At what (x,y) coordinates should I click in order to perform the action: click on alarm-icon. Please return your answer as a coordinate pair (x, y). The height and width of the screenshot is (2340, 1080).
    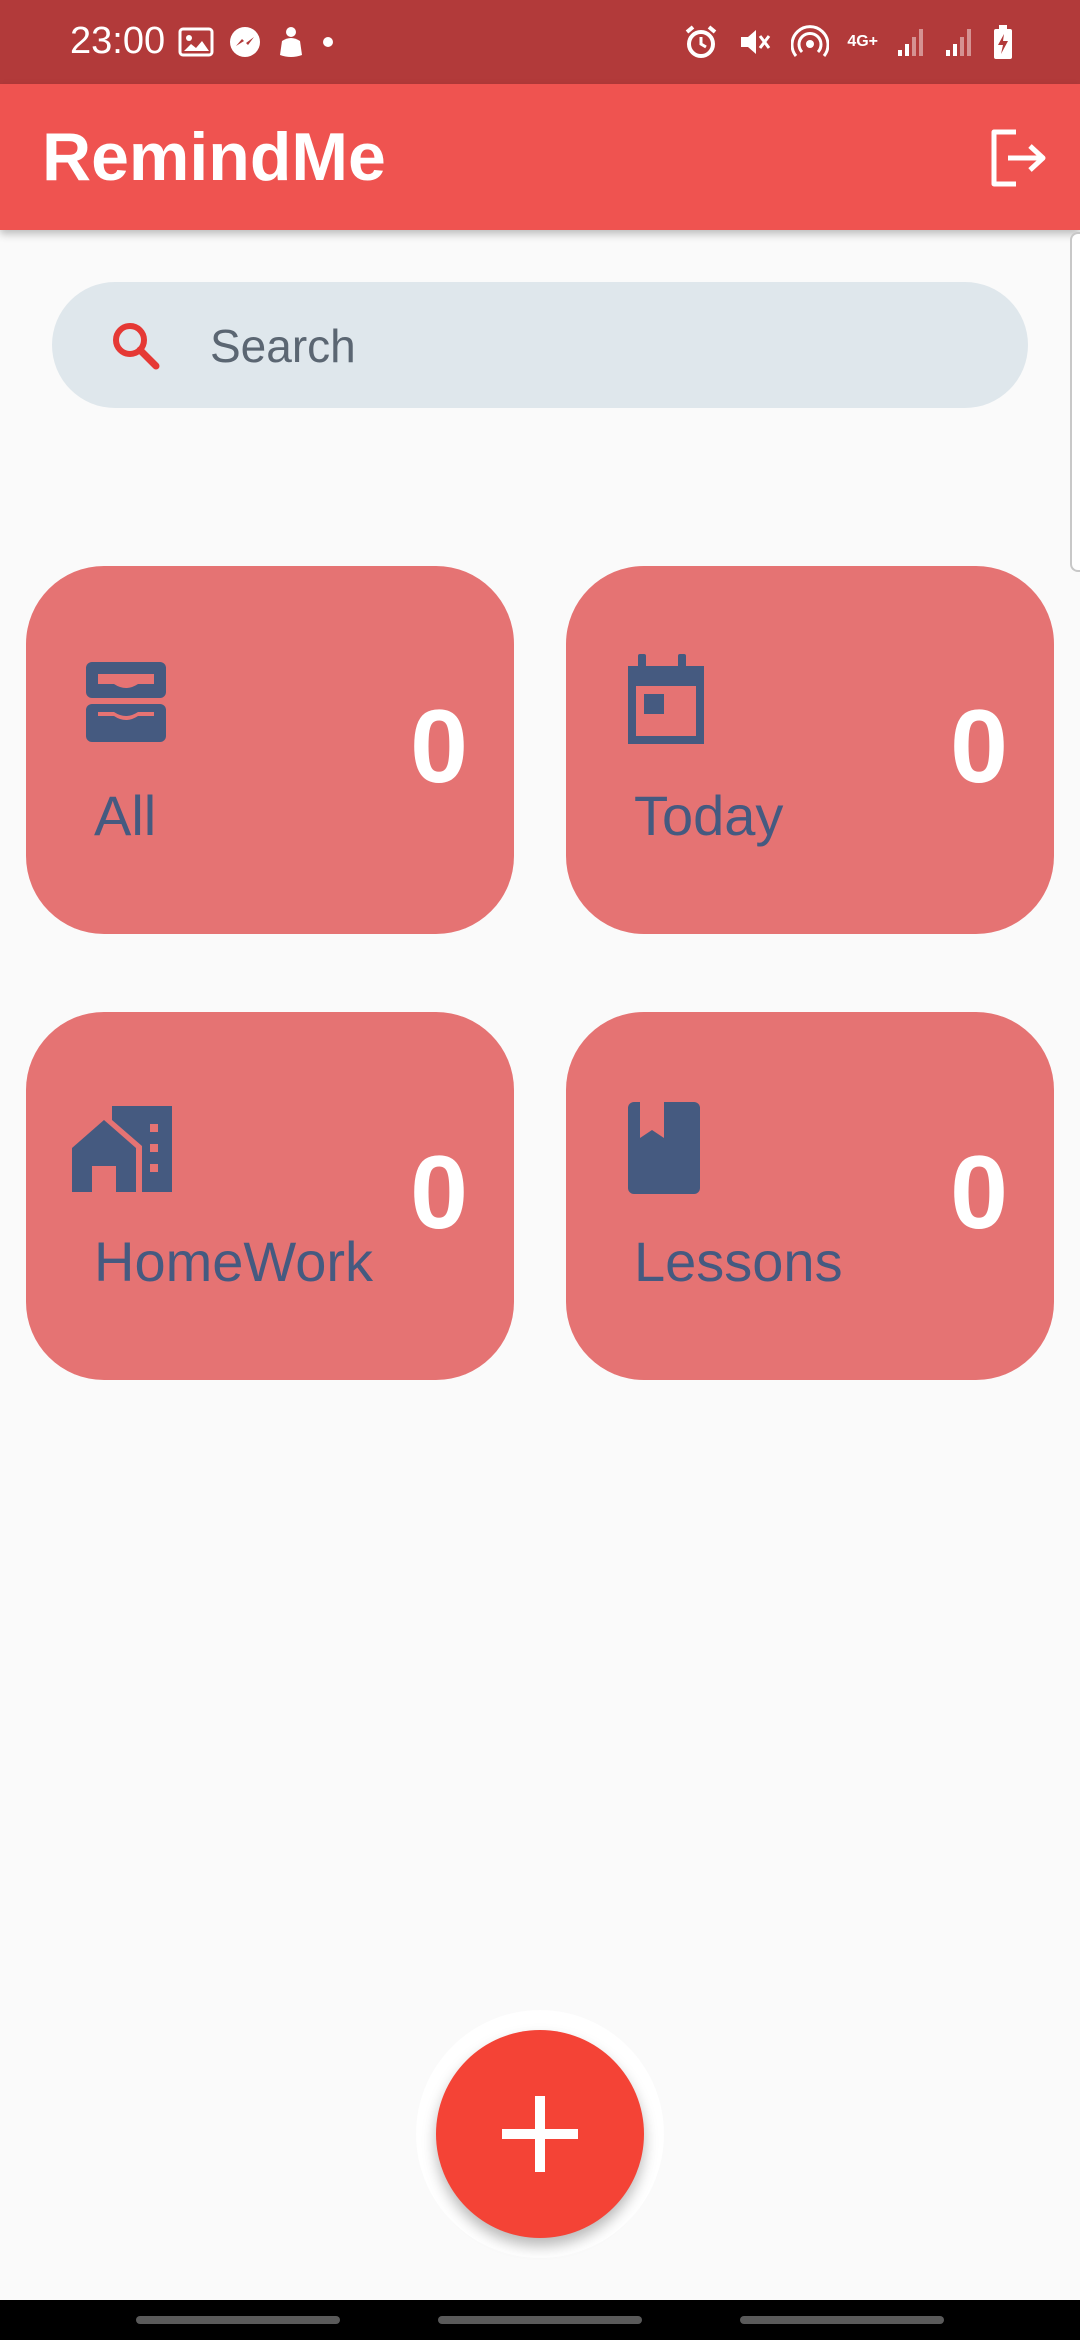
    Looking at the image, I should click on (701, 42).